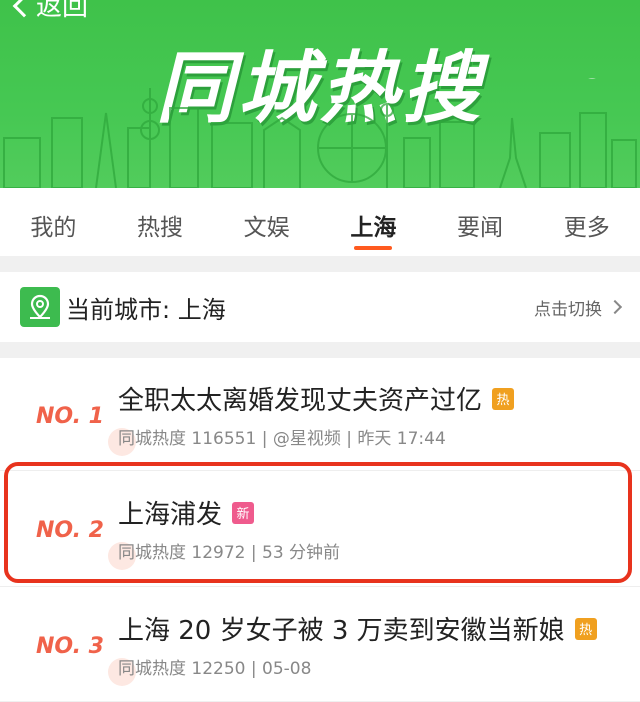  I want to click on item-title: 上海 20 岁女子被 3 万卖到安徽当新娘 热, so click(357, 628).